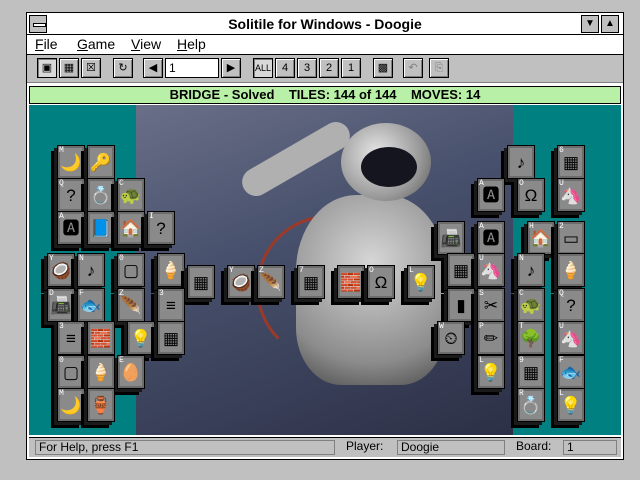 Image resolution: width=640 pixels, height=480 pixels. I want to click on tile: 6 ▦, so click(571, 162).